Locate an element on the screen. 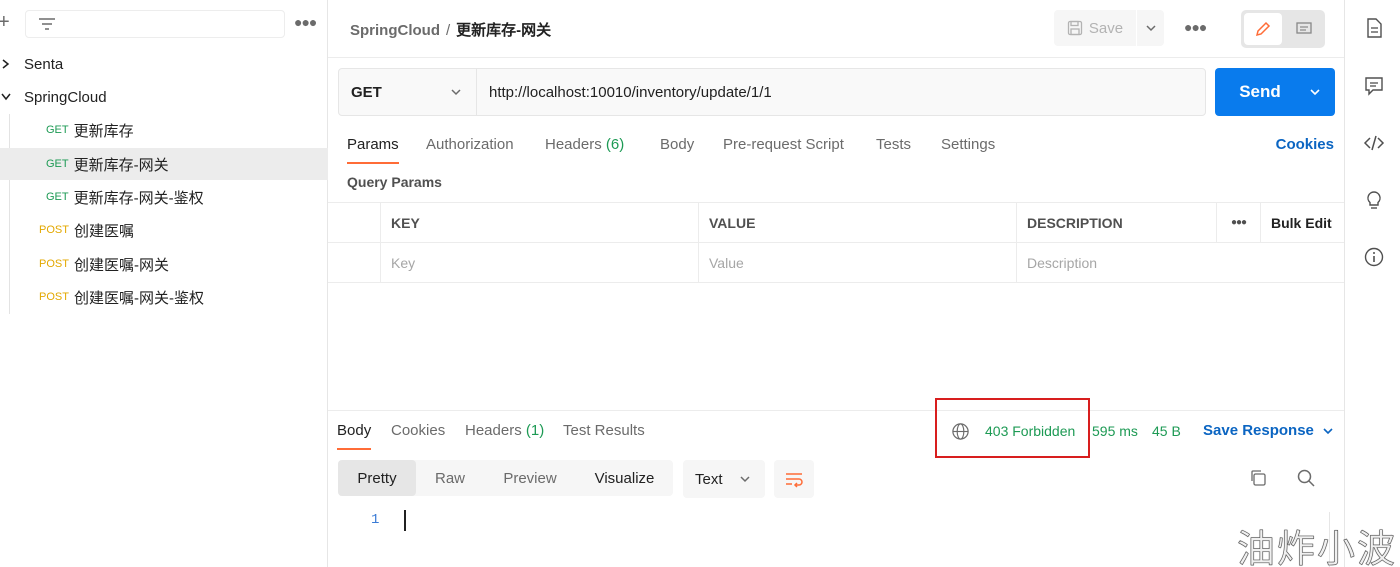 This screenshot has width=1400, height=567. request-item-selected: GET 更新库存-网关 is located at coordinates (164, 164).